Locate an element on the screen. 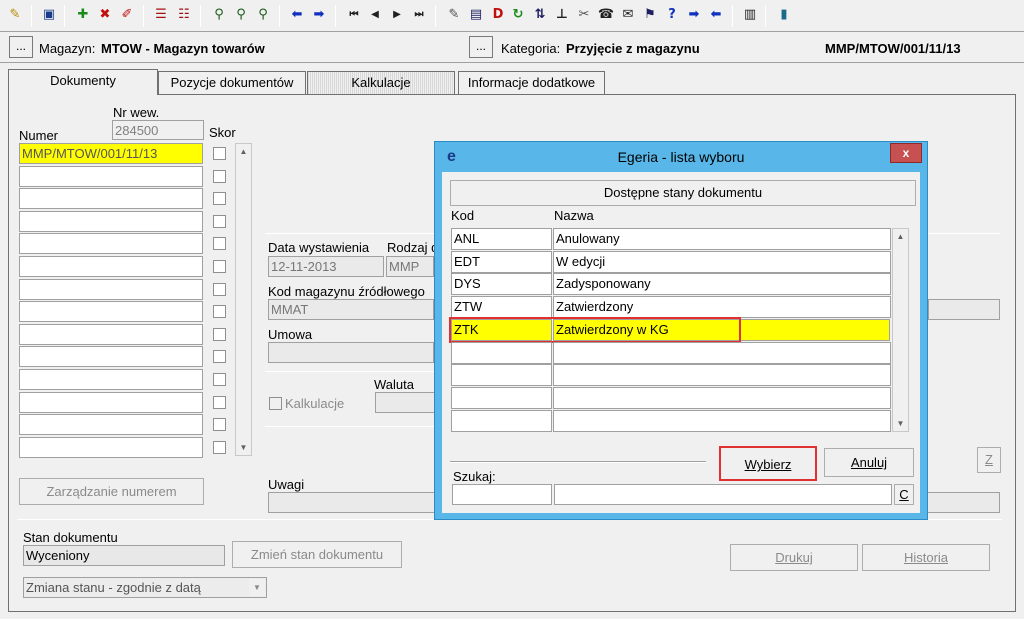  refresh-icon: ↻ is located at coordinates (518, 15).